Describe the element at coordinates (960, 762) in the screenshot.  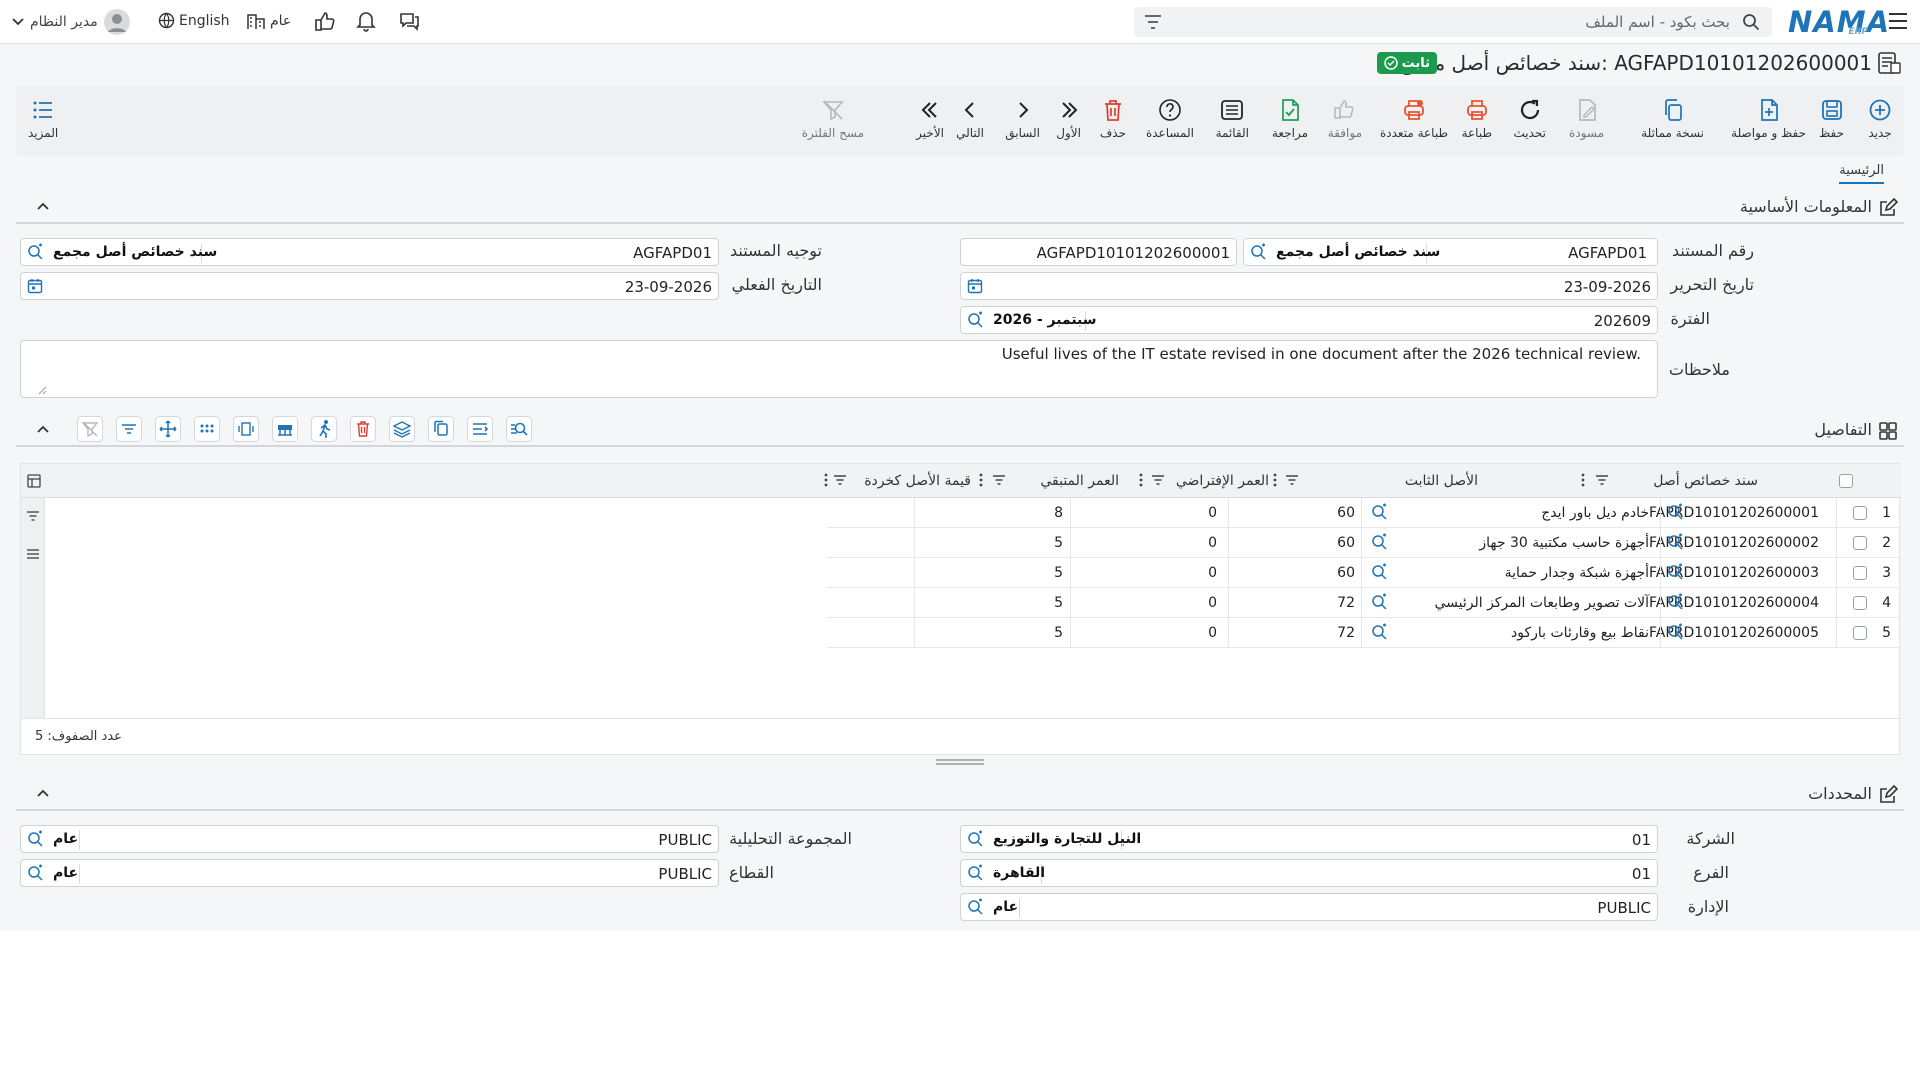
I see `resize-splitter-icon` at that location.